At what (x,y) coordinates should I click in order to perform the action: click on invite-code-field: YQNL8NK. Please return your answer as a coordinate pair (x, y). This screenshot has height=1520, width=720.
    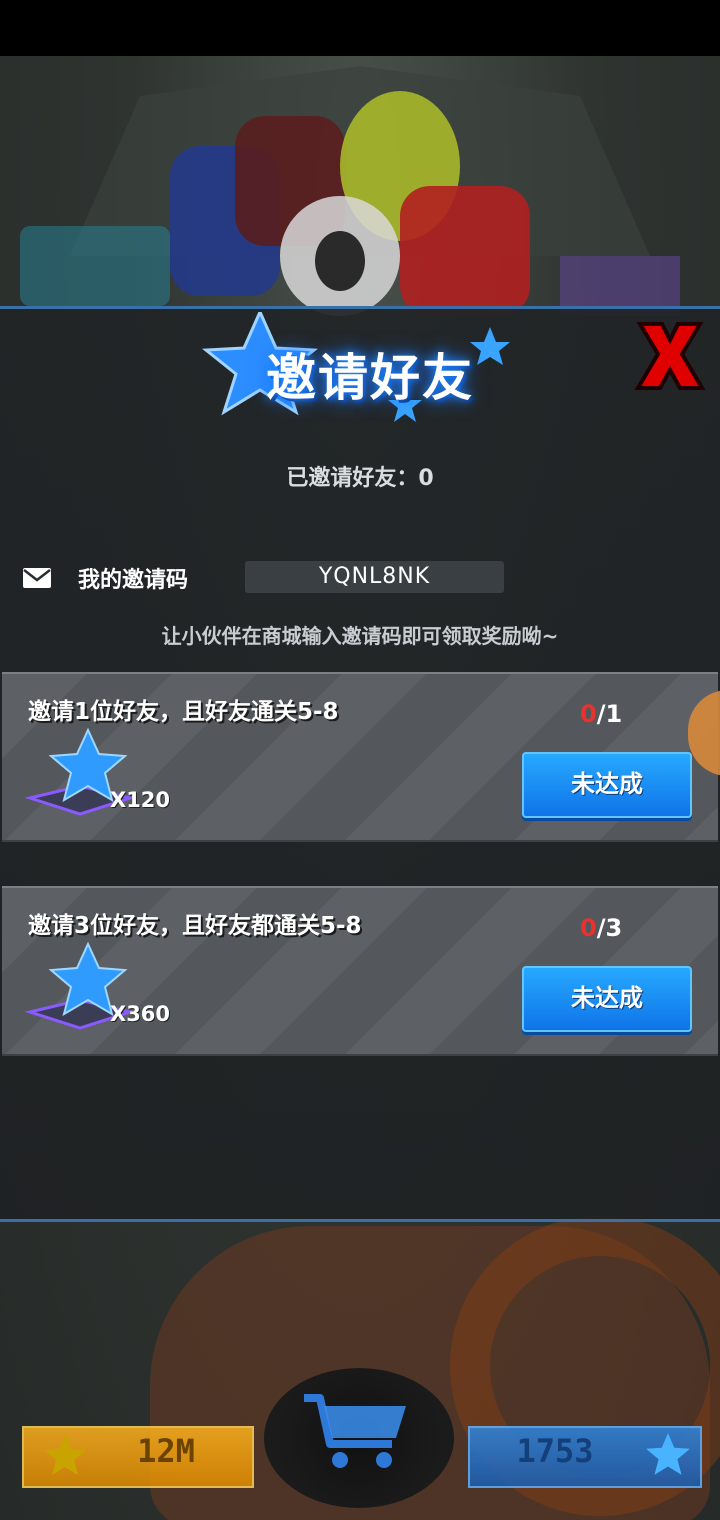
    Looking at the image, I should click on (374, 577).